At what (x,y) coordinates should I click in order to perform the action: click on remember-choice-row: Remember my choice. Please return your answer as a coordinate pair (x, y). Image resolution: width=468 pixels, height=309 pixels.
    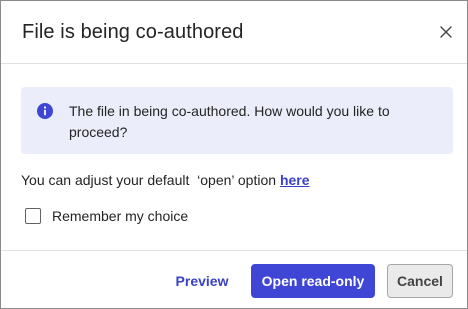
    Looking at the image, I should click on (106, 216).